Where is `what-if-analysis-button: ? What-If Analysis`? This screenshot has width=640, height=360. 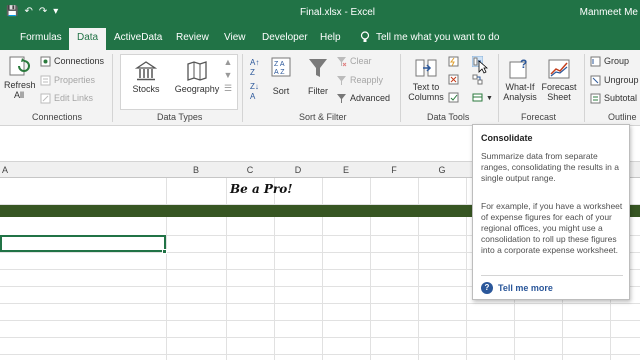
what-if-analysis-button: ? What-If Analysis is located at coordinates (520, 79).